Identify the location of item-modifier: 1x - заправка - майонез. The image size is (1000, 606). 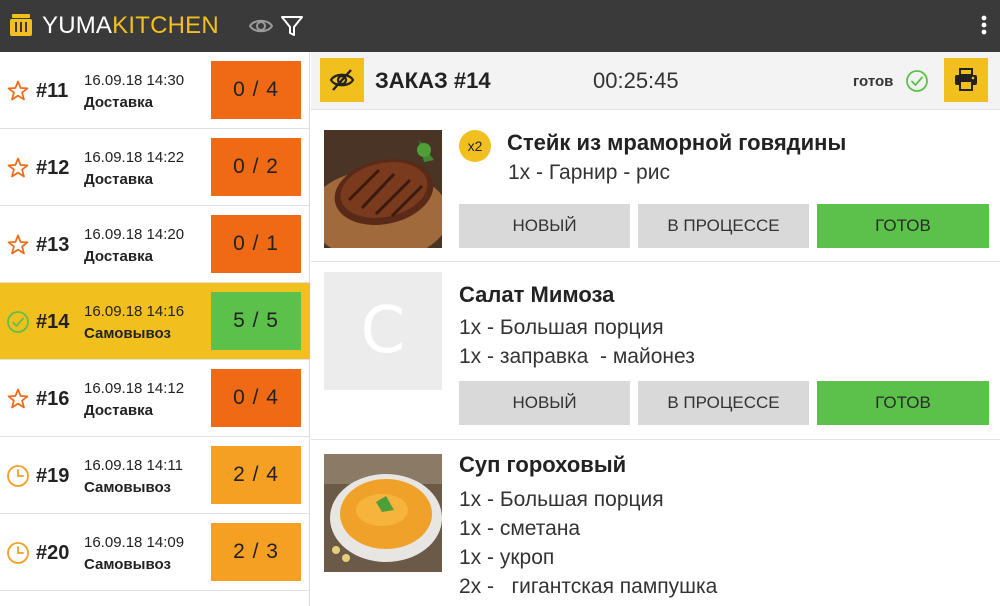
(577, 356).